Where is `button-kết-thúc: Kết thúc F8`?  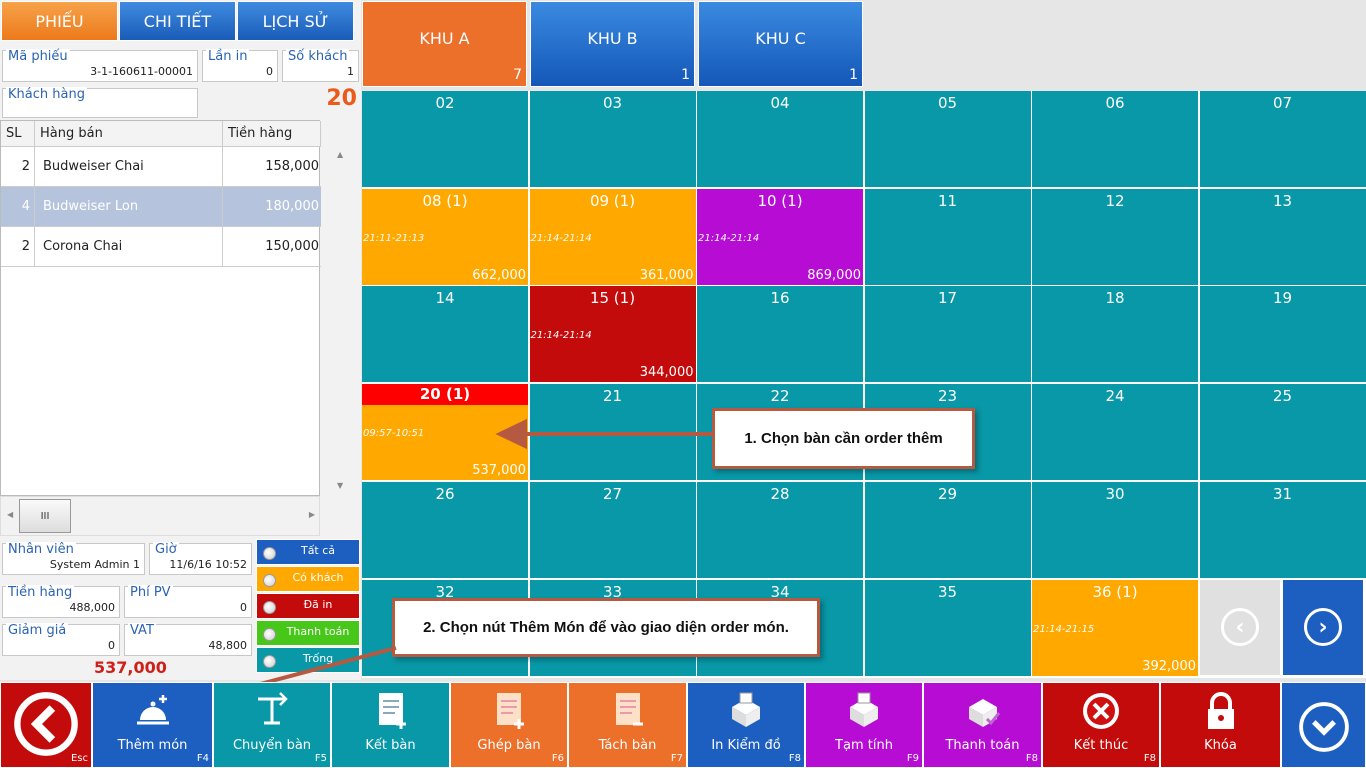 button-kết-thúc: Kết thúc F8 is located at coordinates (1101, 725).